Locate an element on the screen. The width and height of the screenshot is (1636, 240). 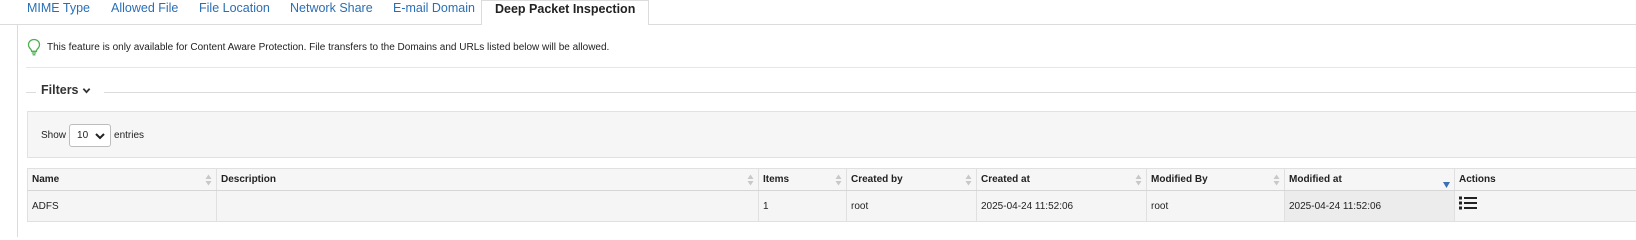
column-header-label: Actions is located at coordinates (1477, 179).